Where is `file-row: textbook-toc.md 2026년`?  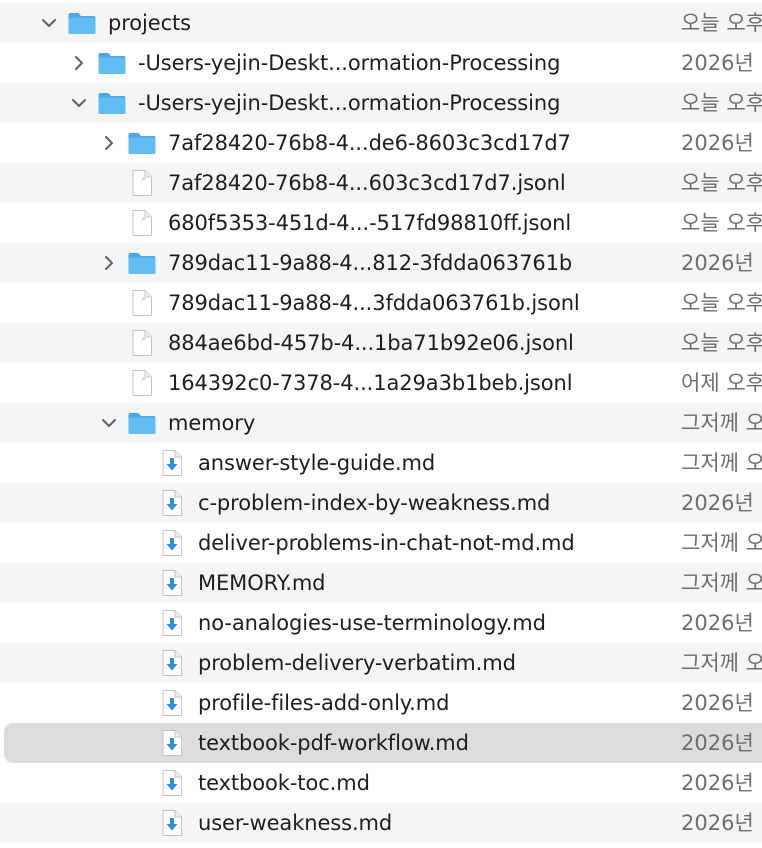
file-row: textbook-toc.md 2026년 is located at coordinates (381, 783).